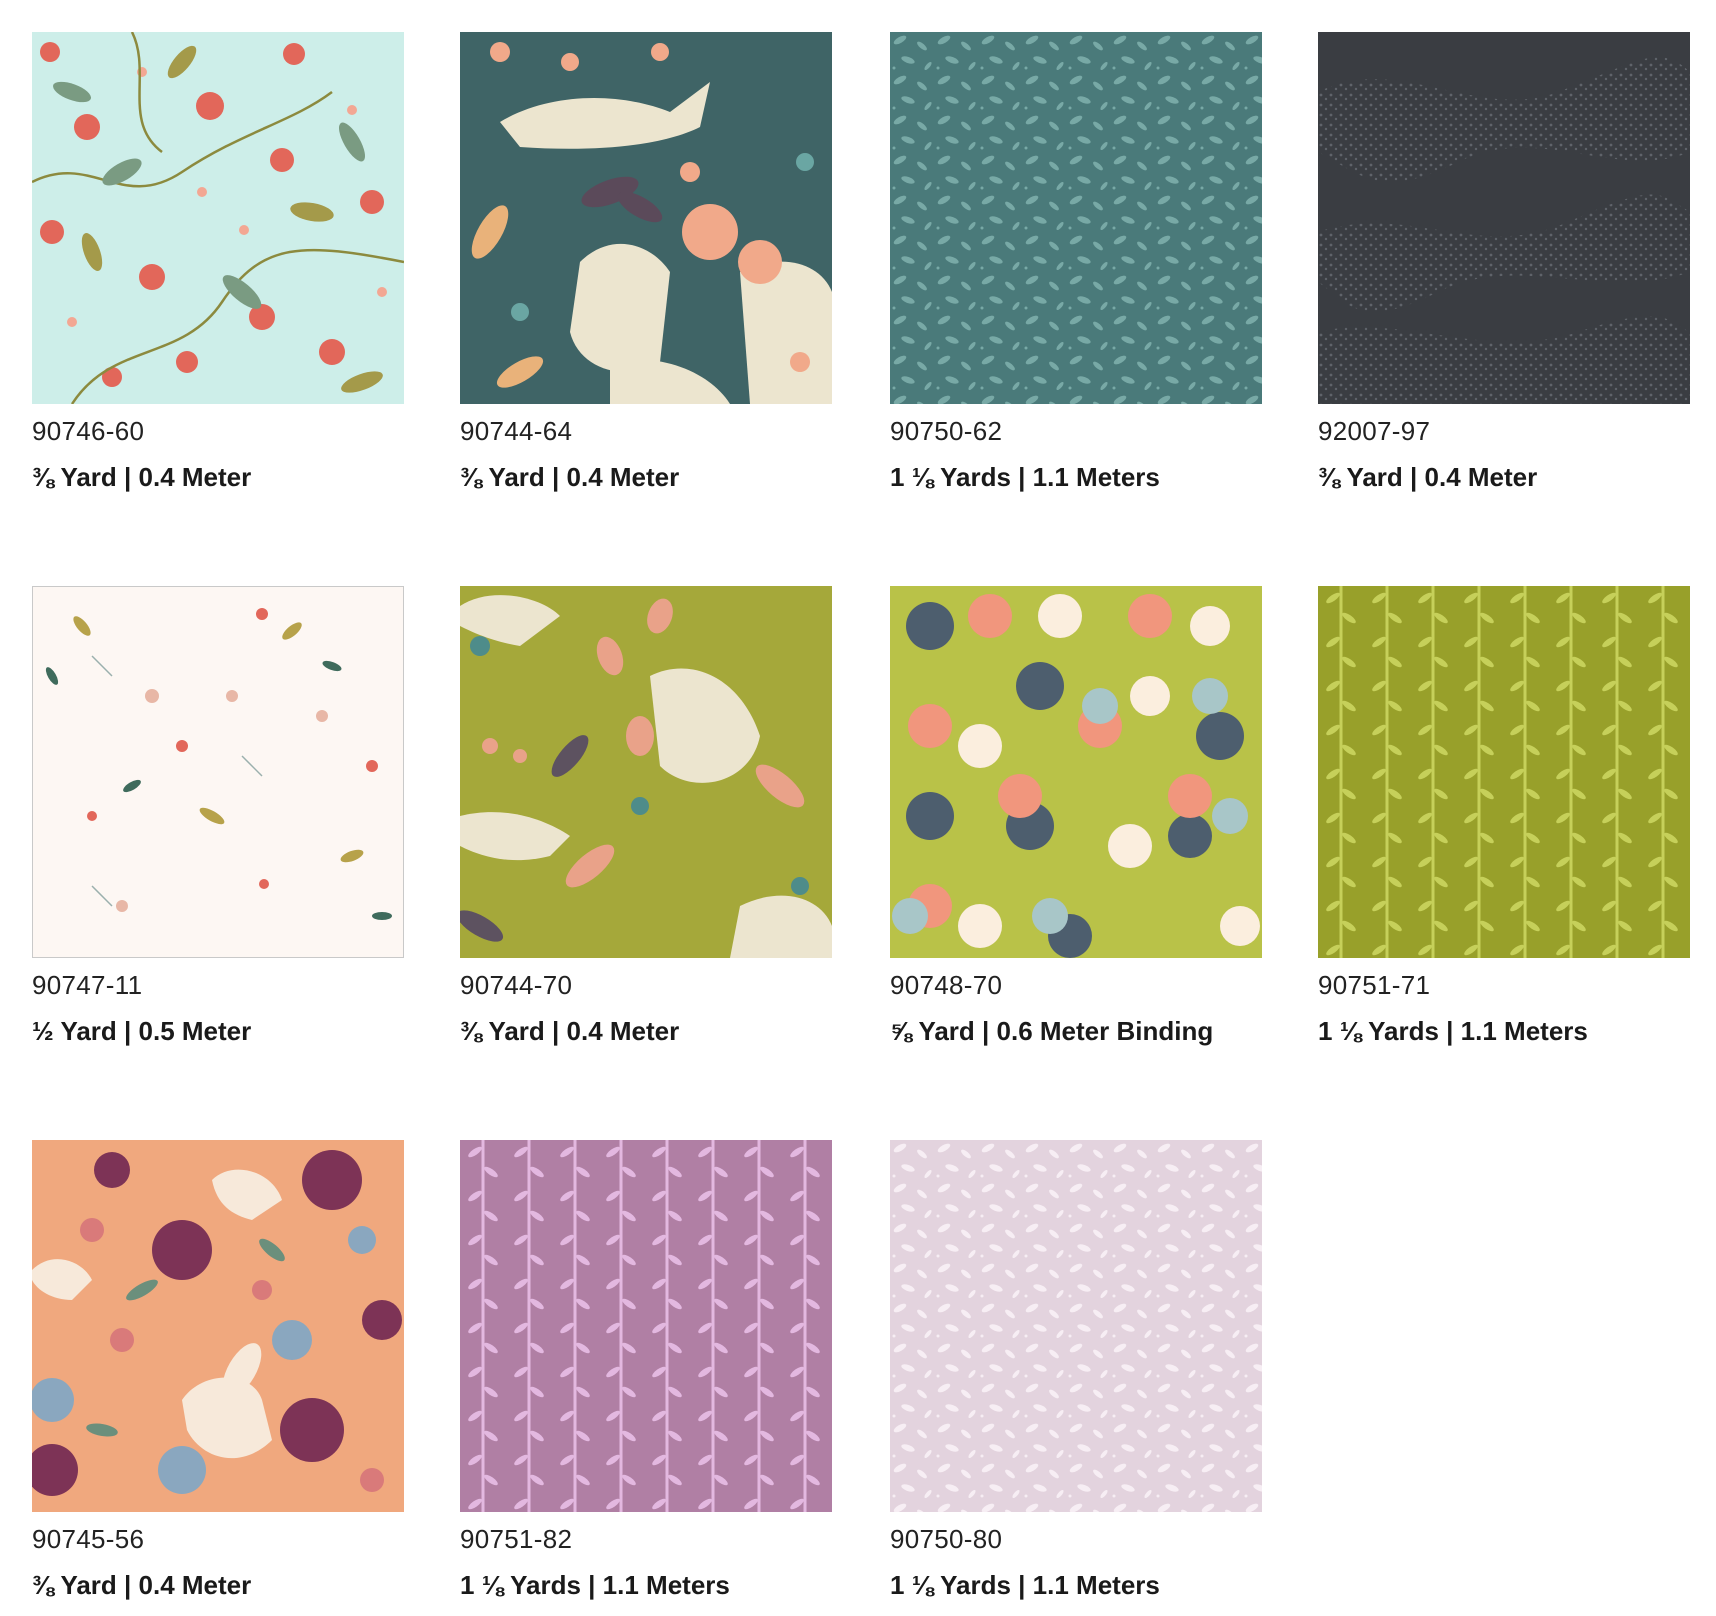 The image size is (1716, 1616). Describe the element at coordinates (946, 431) in the screenshot. I see `product-code: 90750-62` at that location.